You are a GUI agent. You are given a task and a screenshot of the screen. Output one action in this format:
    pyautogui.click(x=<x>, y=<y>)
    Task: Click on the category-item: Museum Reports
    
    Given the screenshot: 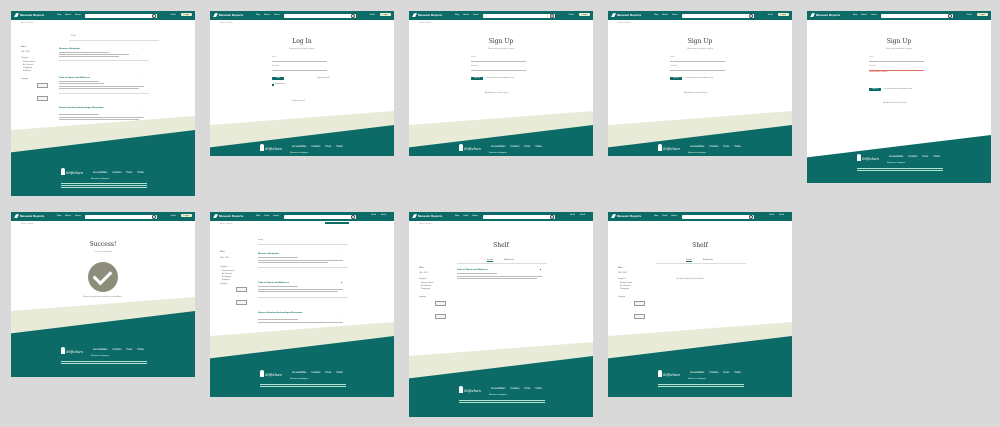 What is the action you would take?
    pyautogui.click(x=228, y=271)
    